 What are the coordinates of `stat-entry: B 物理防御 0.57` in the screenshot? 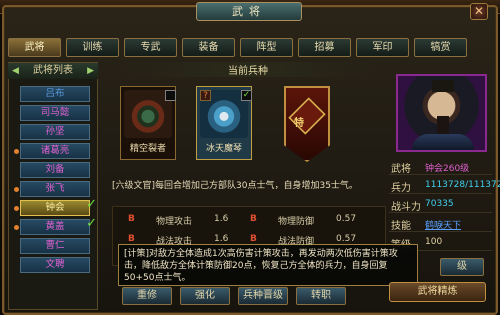 It's located at (309, 220).